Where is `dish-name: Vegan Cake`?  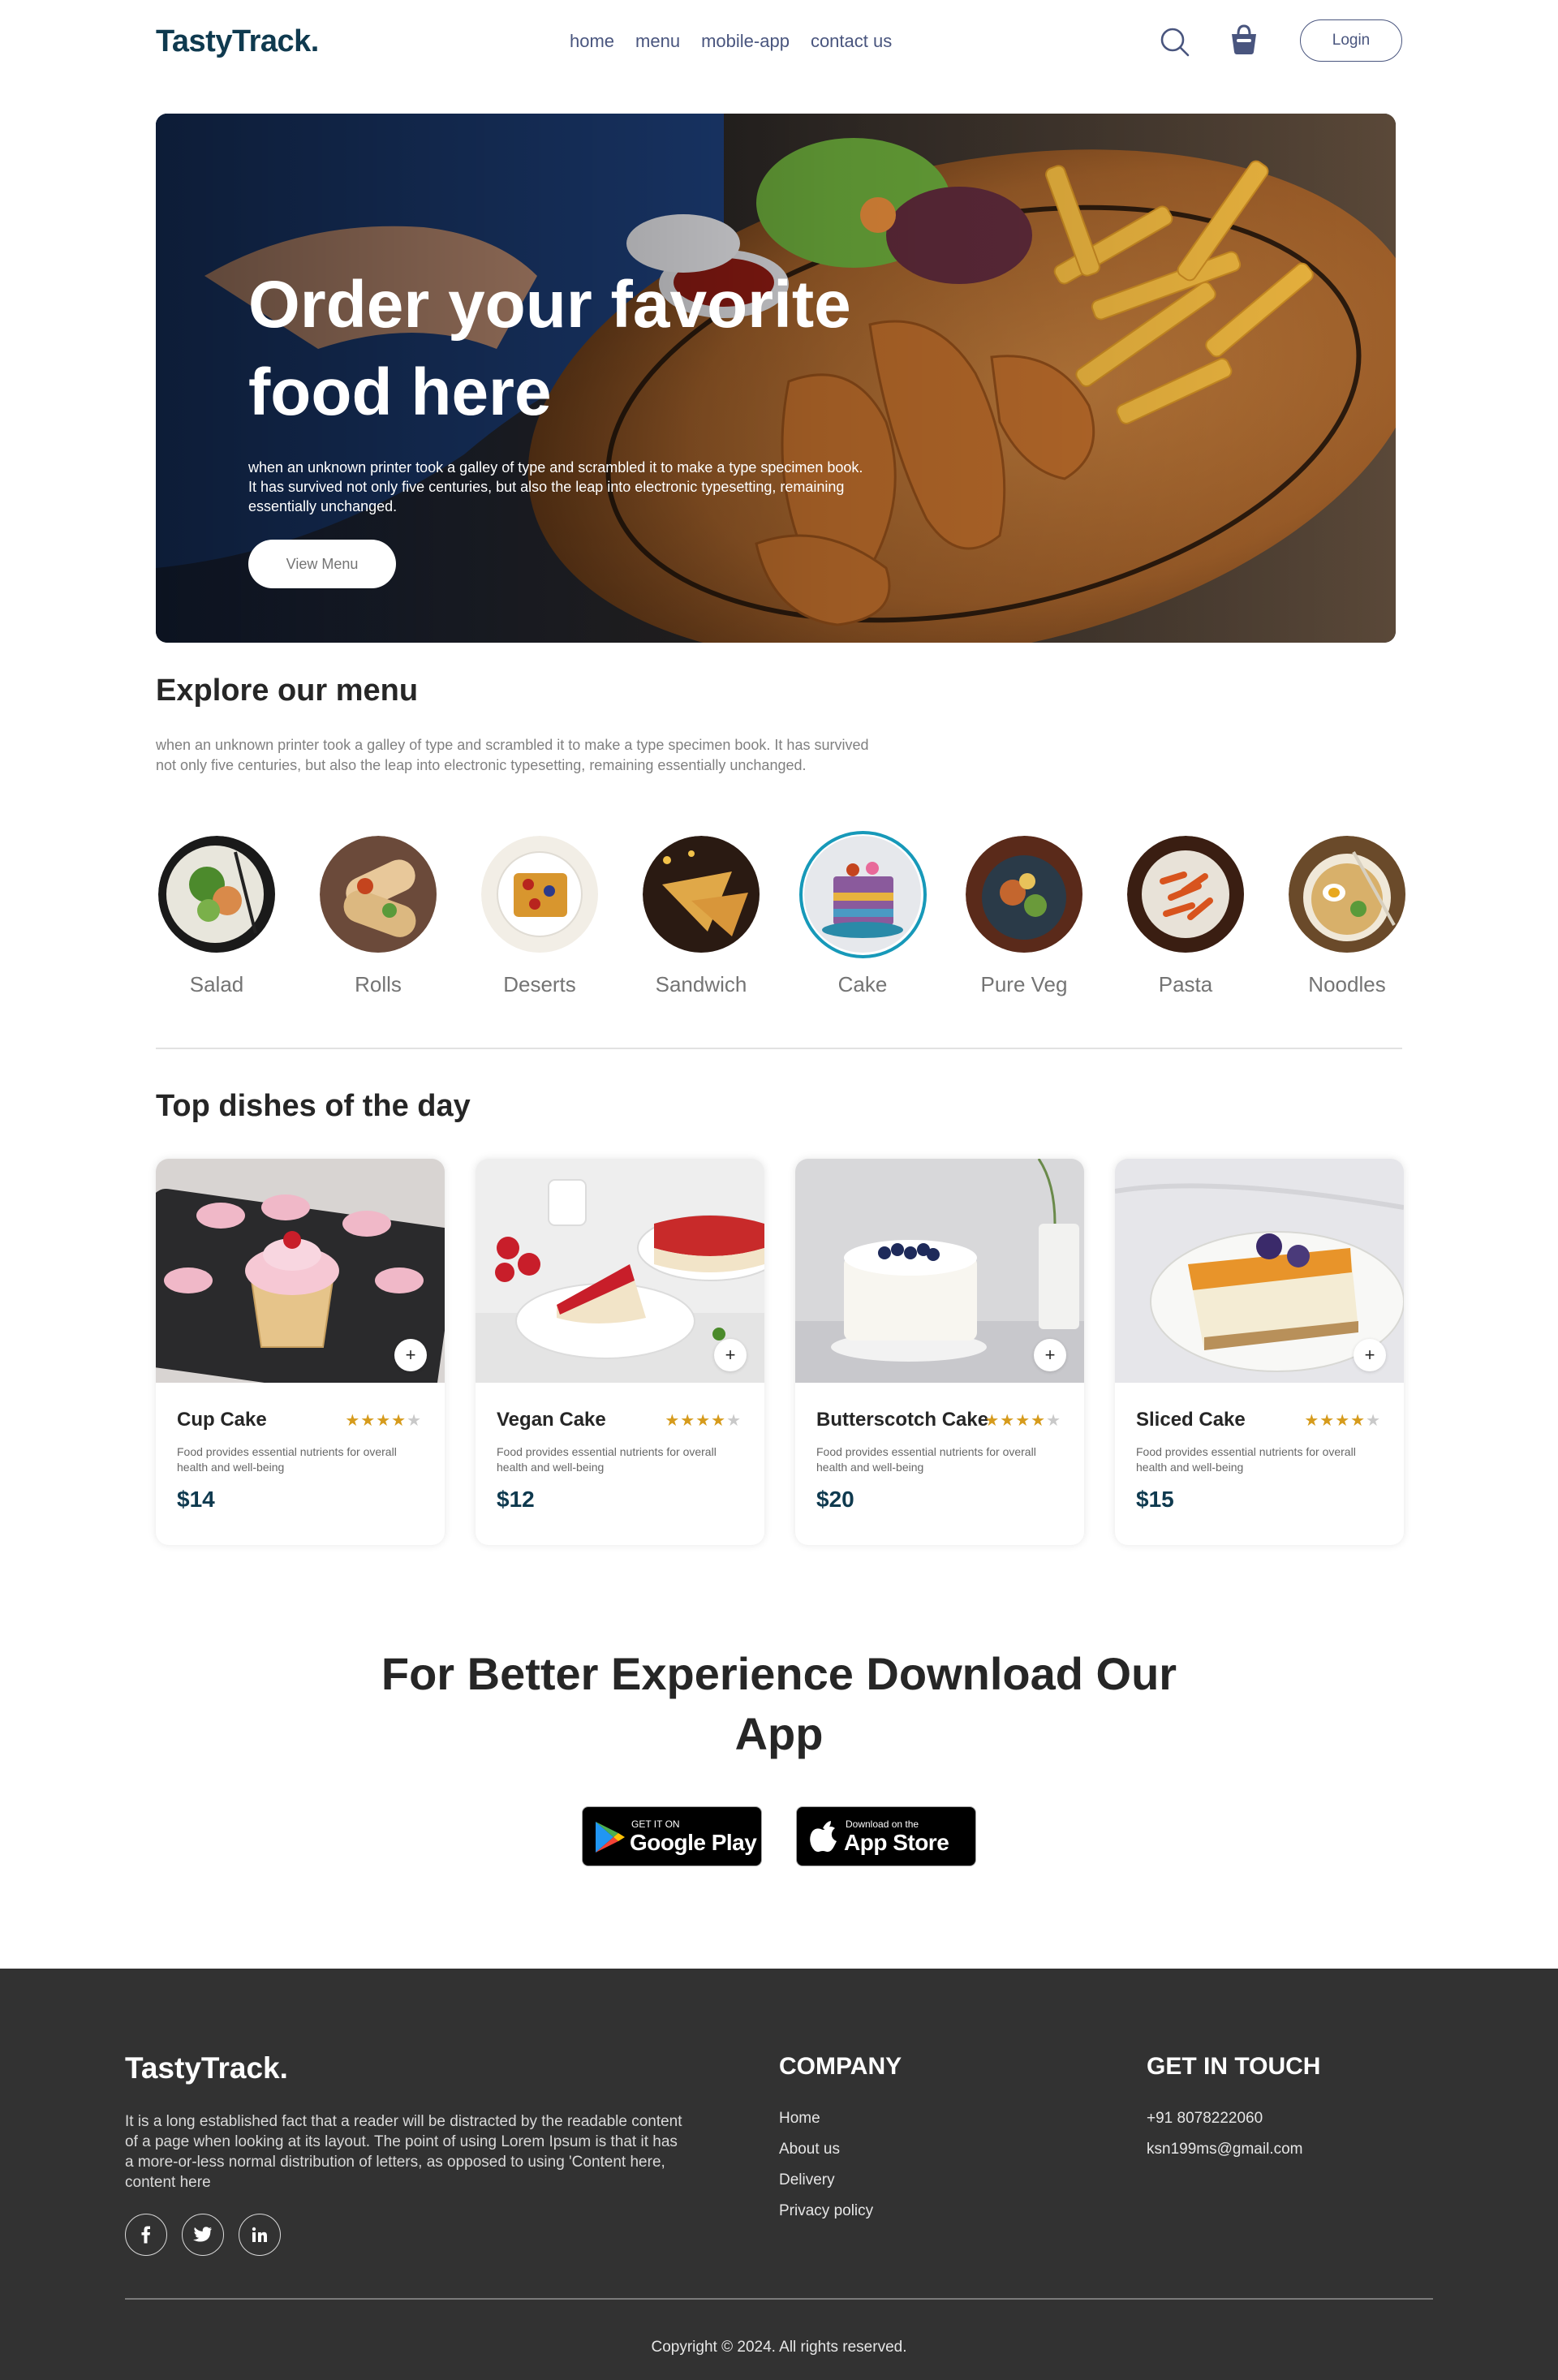
dish-name: Vegan Cake is located at coordinates (551, 1420).